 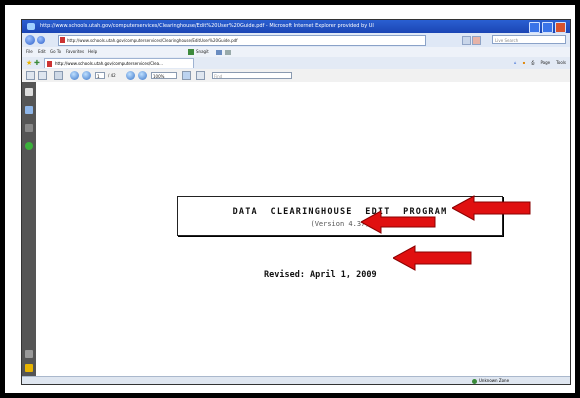 I want to click on forward-button, so click(x=41, y=40).